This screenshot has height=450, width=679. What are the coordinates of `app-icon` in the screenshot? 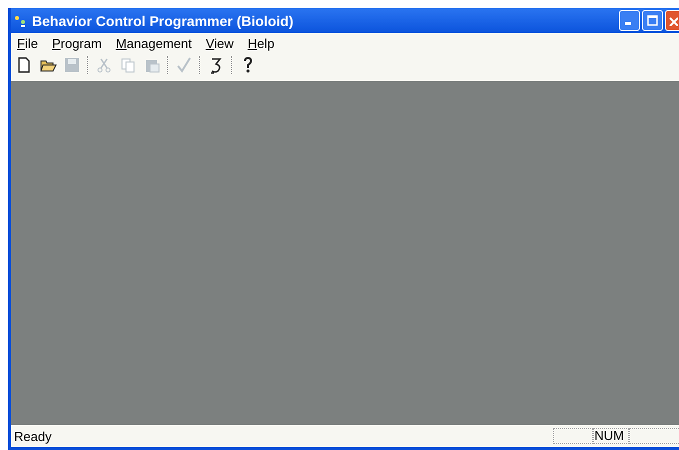 It's located at (20, 21).